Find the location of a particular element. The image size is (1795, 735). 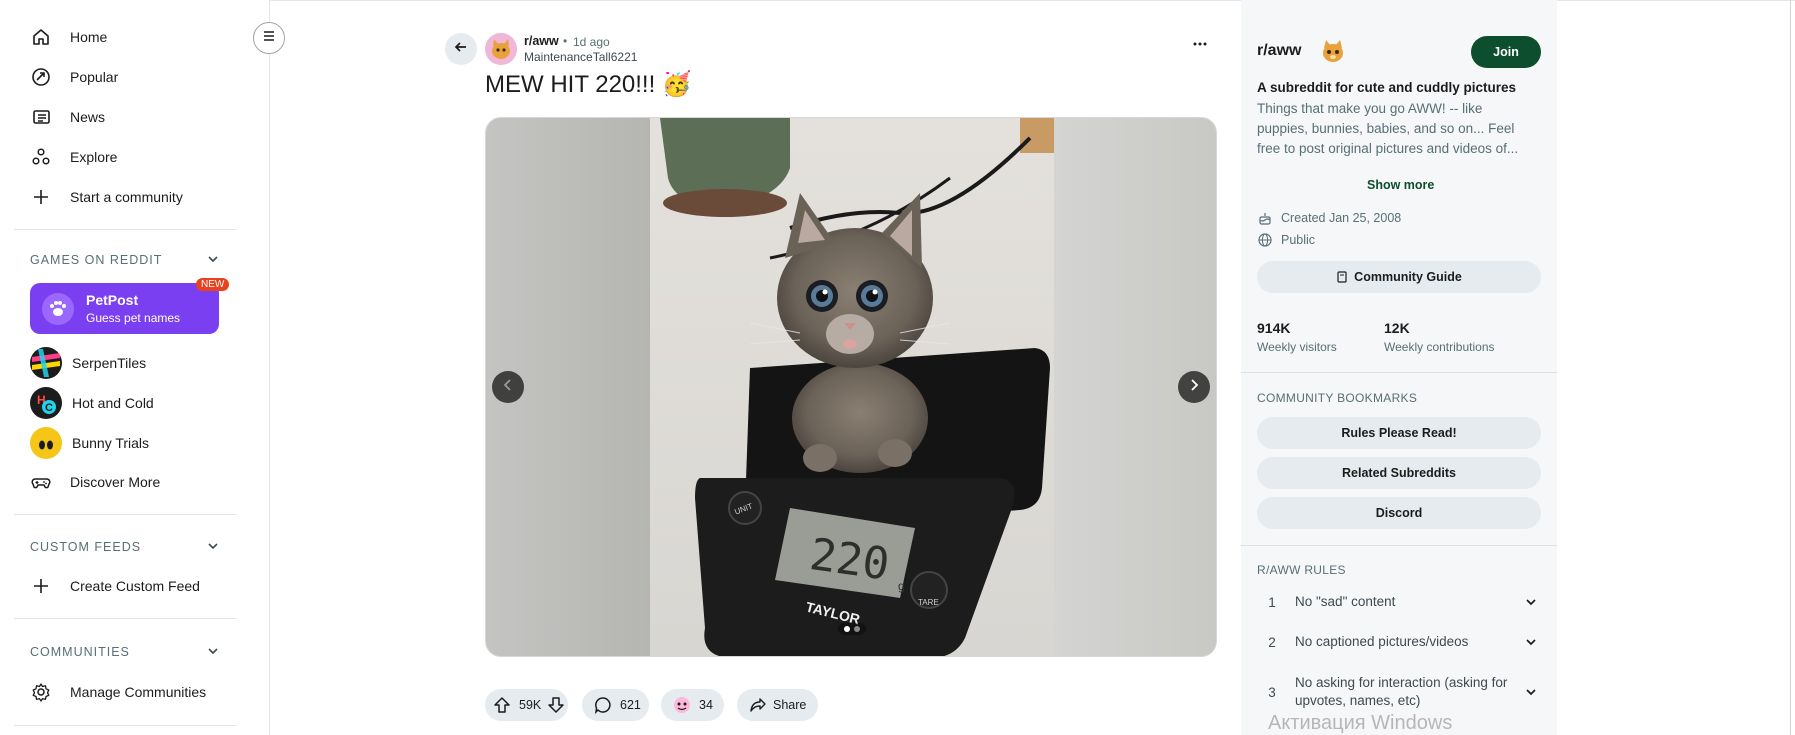

post-author-link: MaintenanceTall6221 is located at coordinates (580, 57).